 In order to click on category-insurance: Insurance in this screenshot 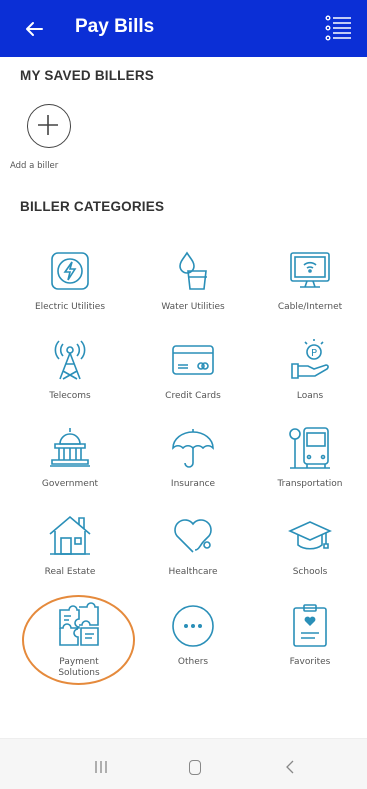, I will do `click(193, 458)`.